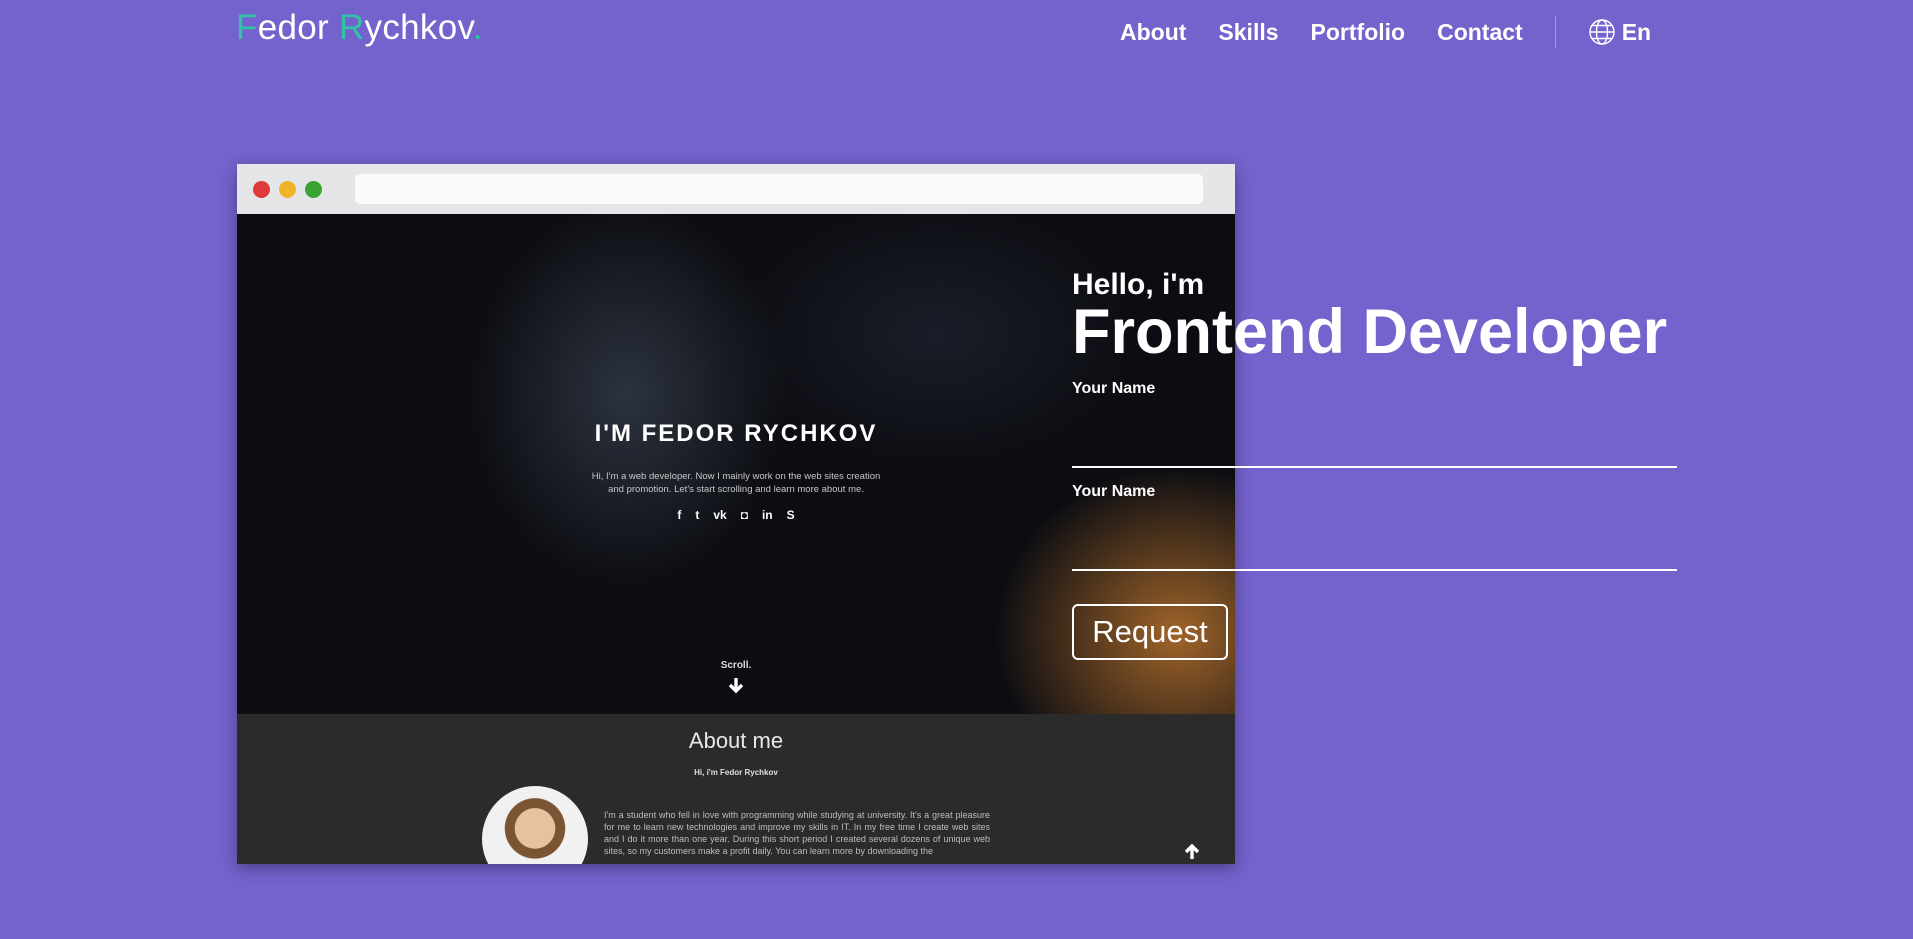  What do you see at coordinates (1114, 388) in the screenshot?
I see `name-field-label: Your Name` at bounding box center [1114, 388].